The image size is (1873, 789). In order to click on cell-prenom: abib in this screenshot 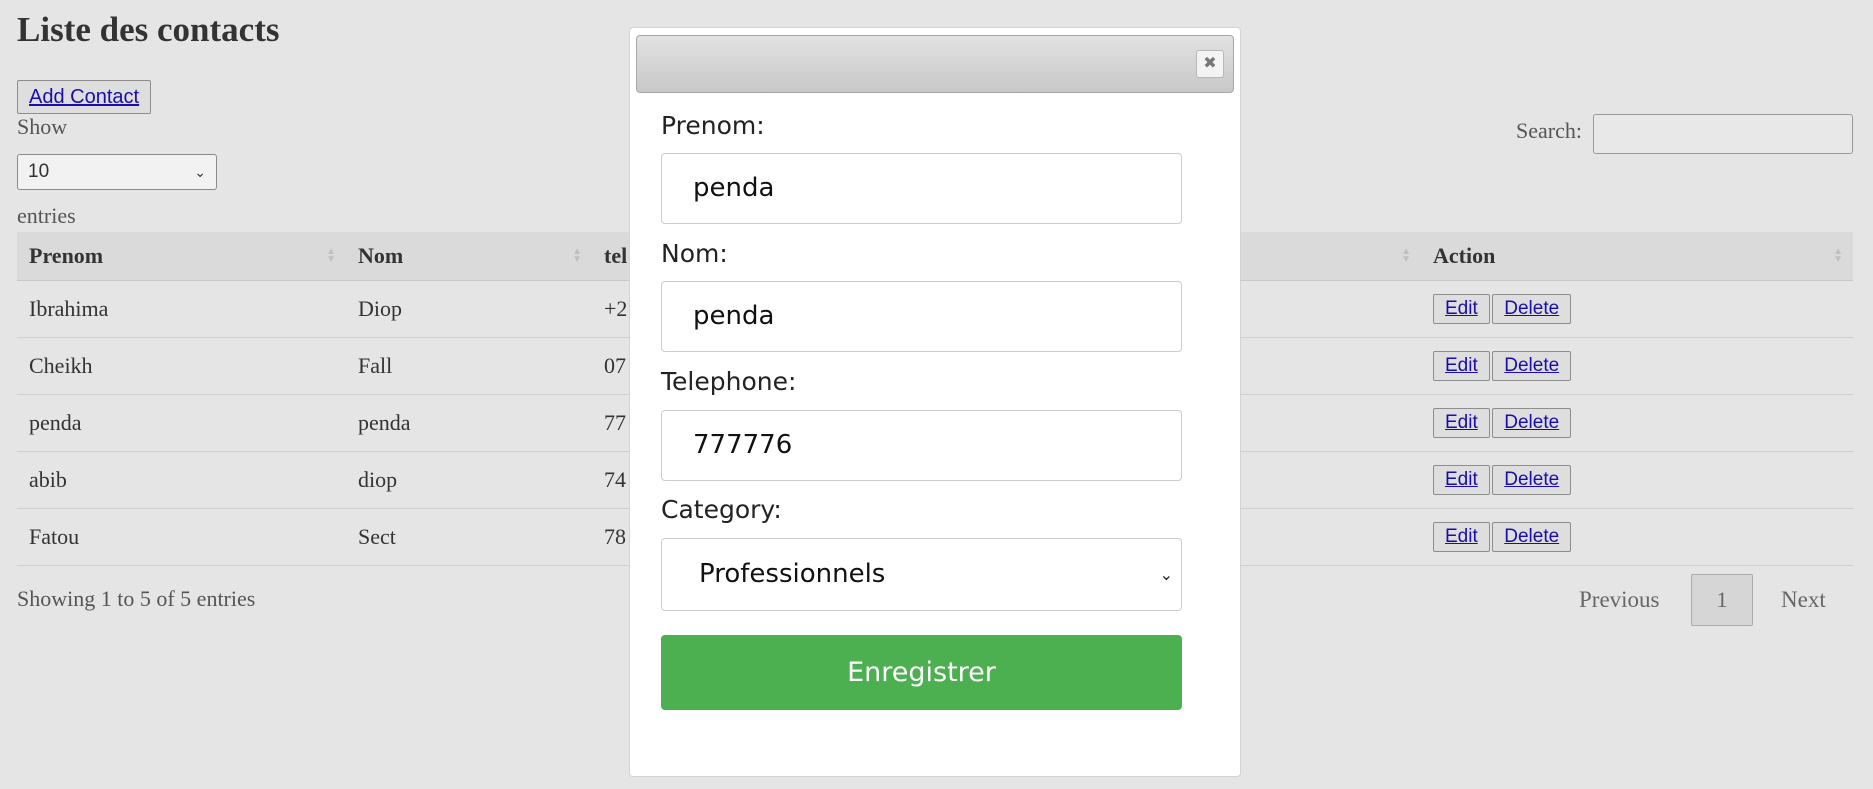, I will do `click(181, 480)`.